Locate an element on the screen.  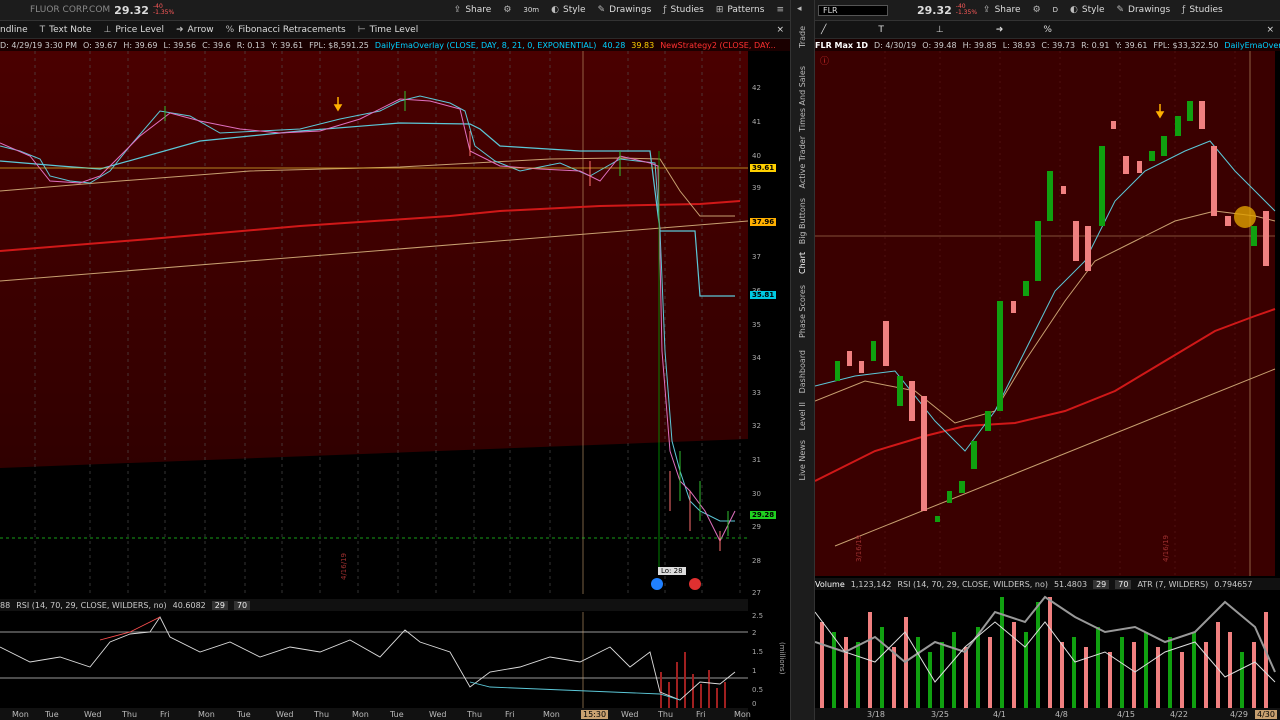
left-rsi-chart is located at coordinates (374, 660).